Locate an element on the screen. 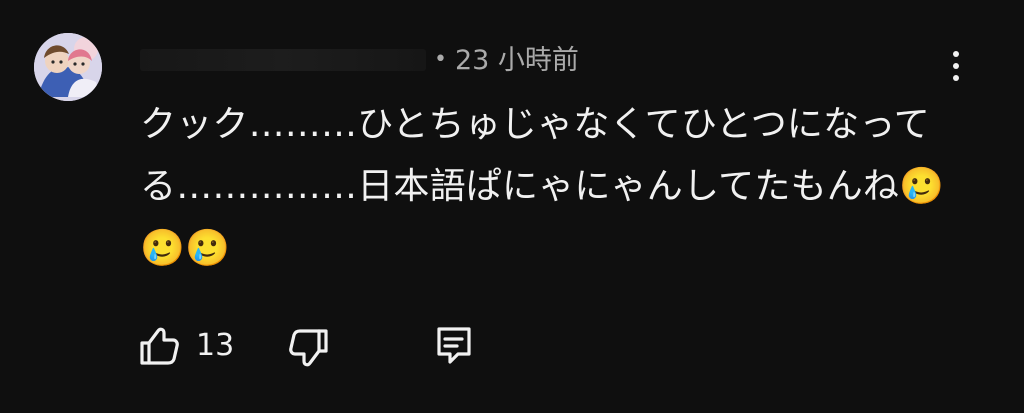 Image resolution: width=1024 pixels, height=413 pixels. thumbs-down-icon is located at coordinates (309, 346).